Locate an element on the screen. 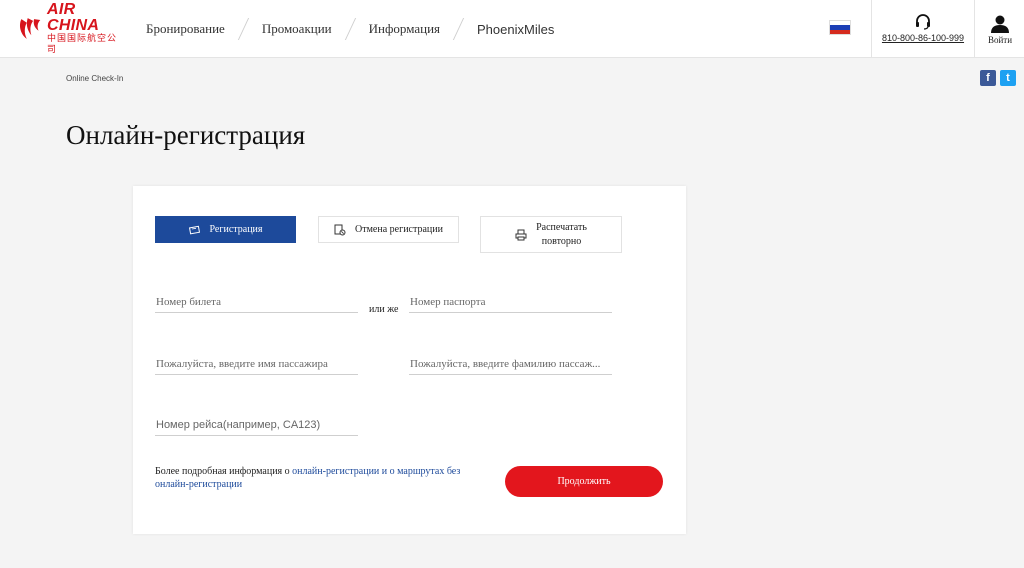 This screenshot has height=568, width=1024. last-name-field is located at coordinates (510, 364).